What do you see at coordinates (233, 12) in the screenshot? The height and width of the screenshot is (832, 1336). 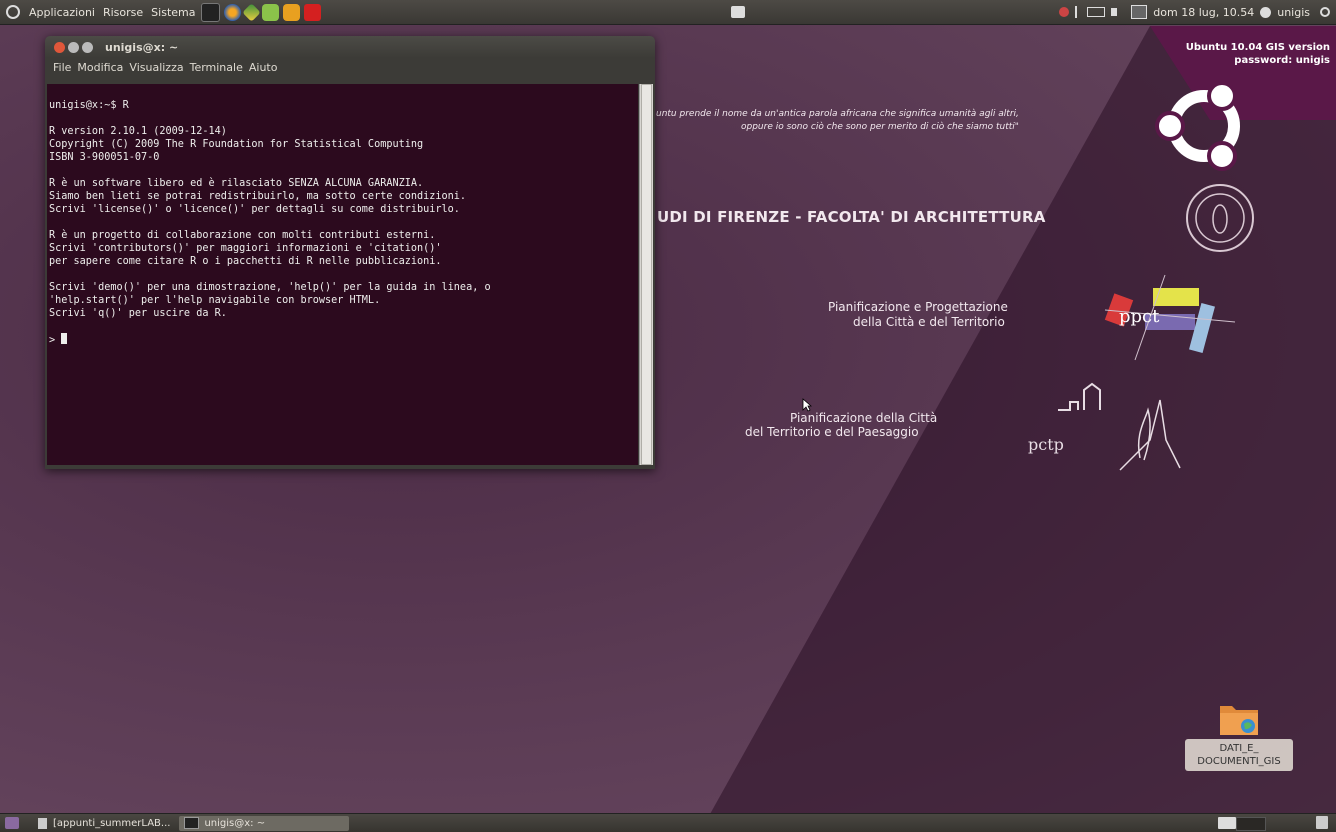 I see `firefox-launcher-icon` at bounding box center [233, 12].